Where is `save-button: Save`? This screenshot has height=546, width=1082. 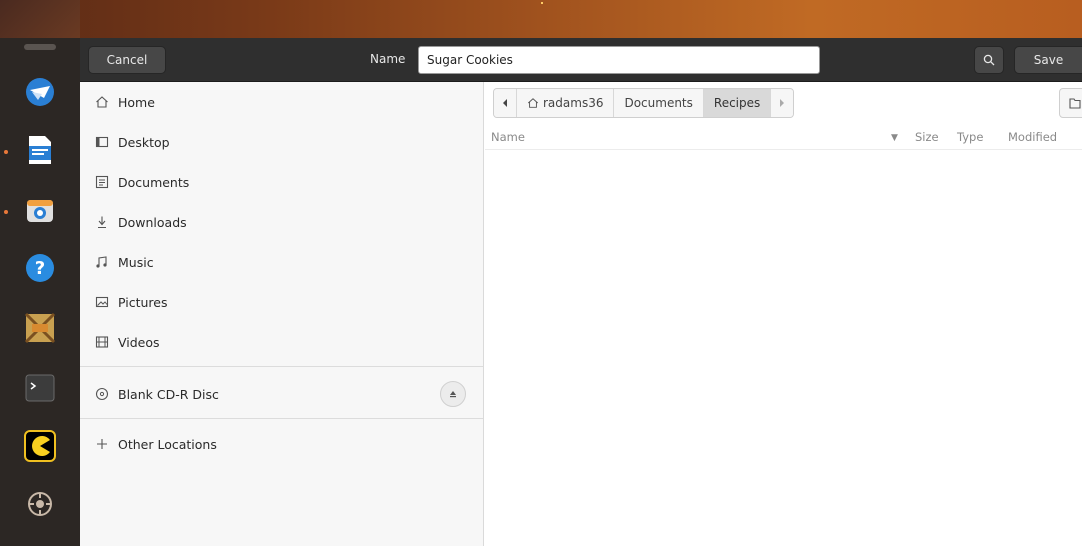
save-button: Save is located at coordinates (1048, 60).